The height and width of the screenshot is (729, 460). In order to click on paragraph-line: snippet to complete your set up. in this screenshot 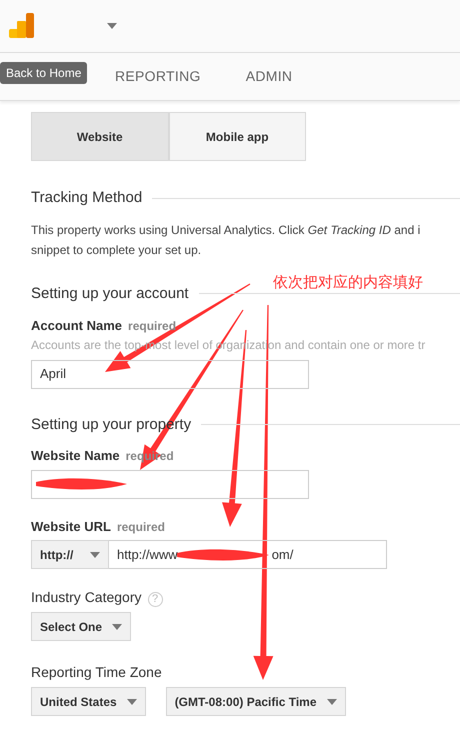, I will do `click(116, 250)`.